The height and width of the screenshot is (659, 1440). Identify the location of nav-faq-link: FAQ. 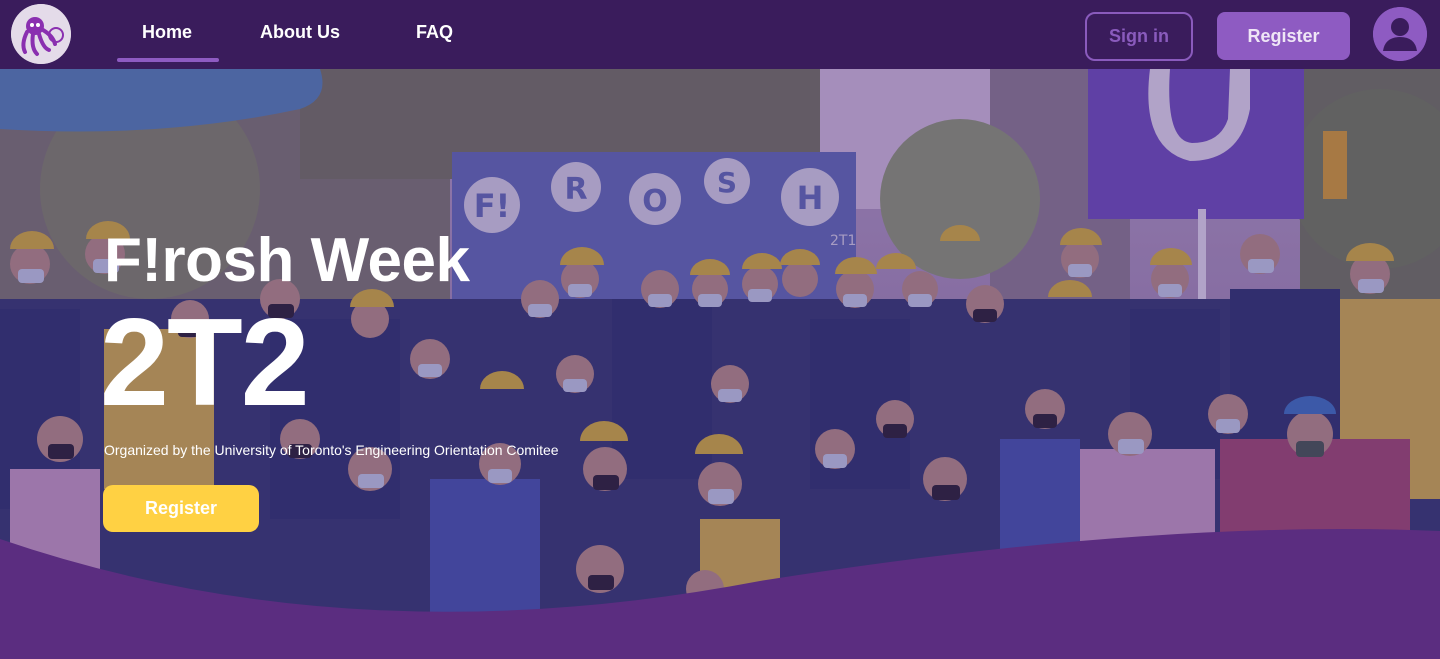
(434, 32).